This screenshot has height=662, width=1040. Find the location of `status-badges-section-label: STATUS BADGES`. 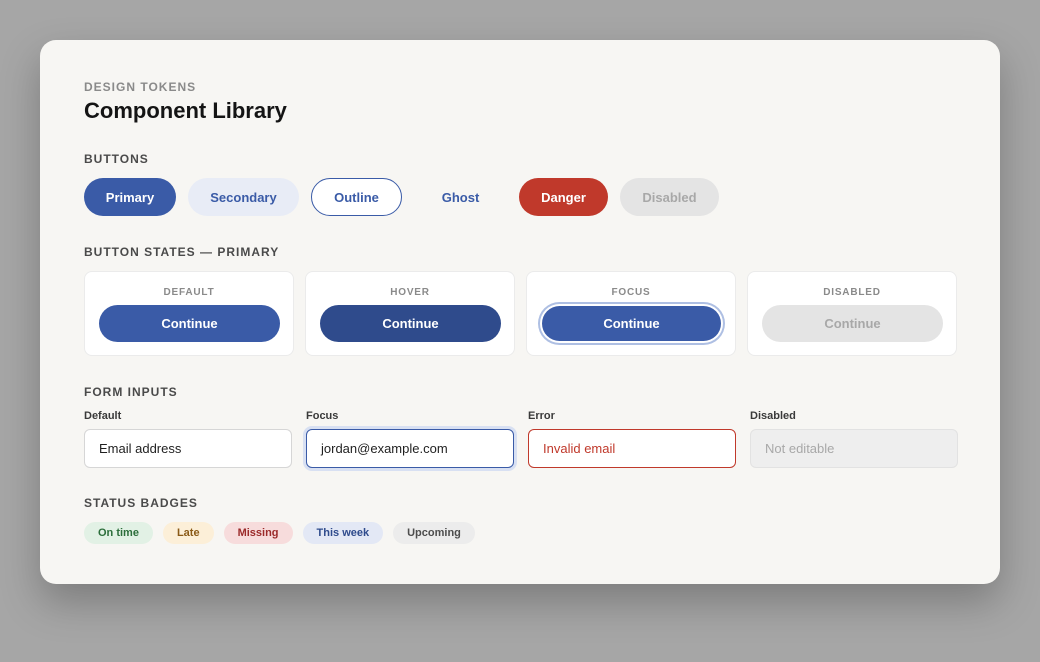

status-badges-section-label: STATUS BADGES is located at coordinates (141, 503).